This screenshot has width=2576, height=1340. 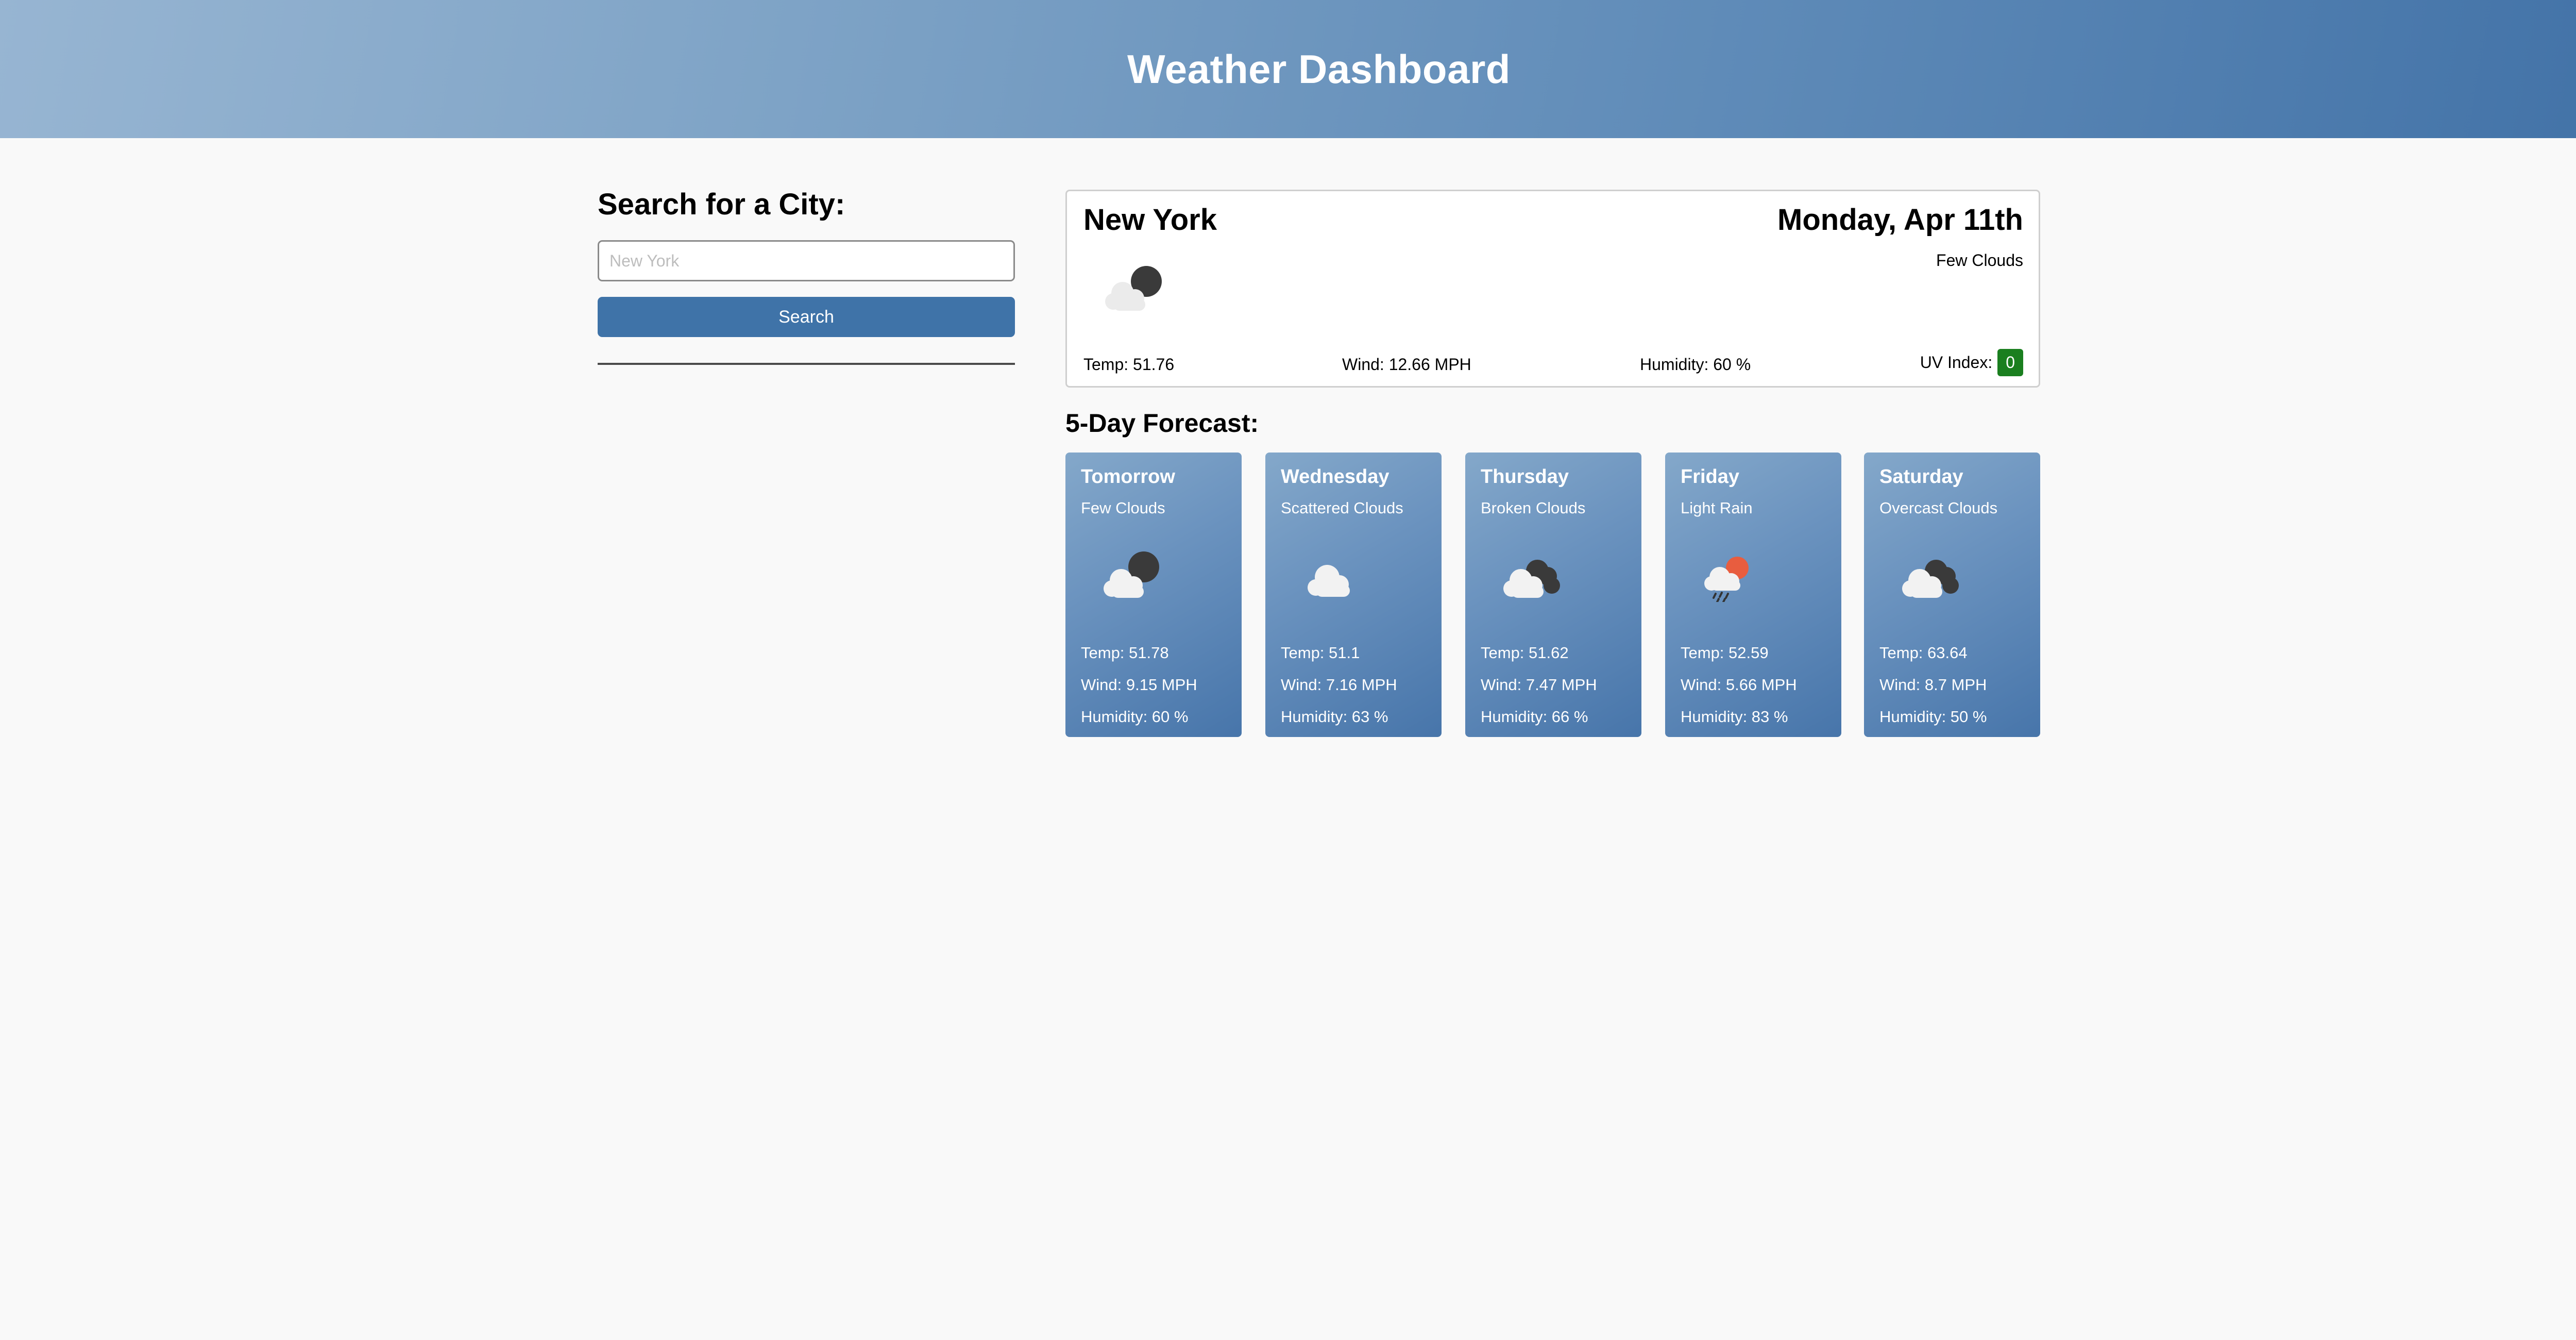 I want to click on forecast-temp: Temp: 51.1, so click(x=1320, y=653).